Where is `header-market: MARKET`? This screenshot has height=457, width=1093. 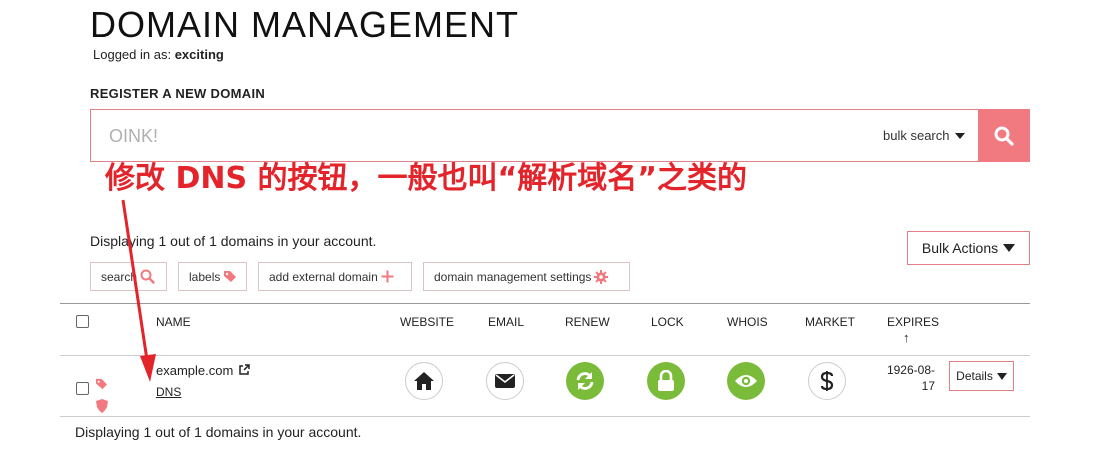
header-market: MARKET is located at coordinates (830, 322).